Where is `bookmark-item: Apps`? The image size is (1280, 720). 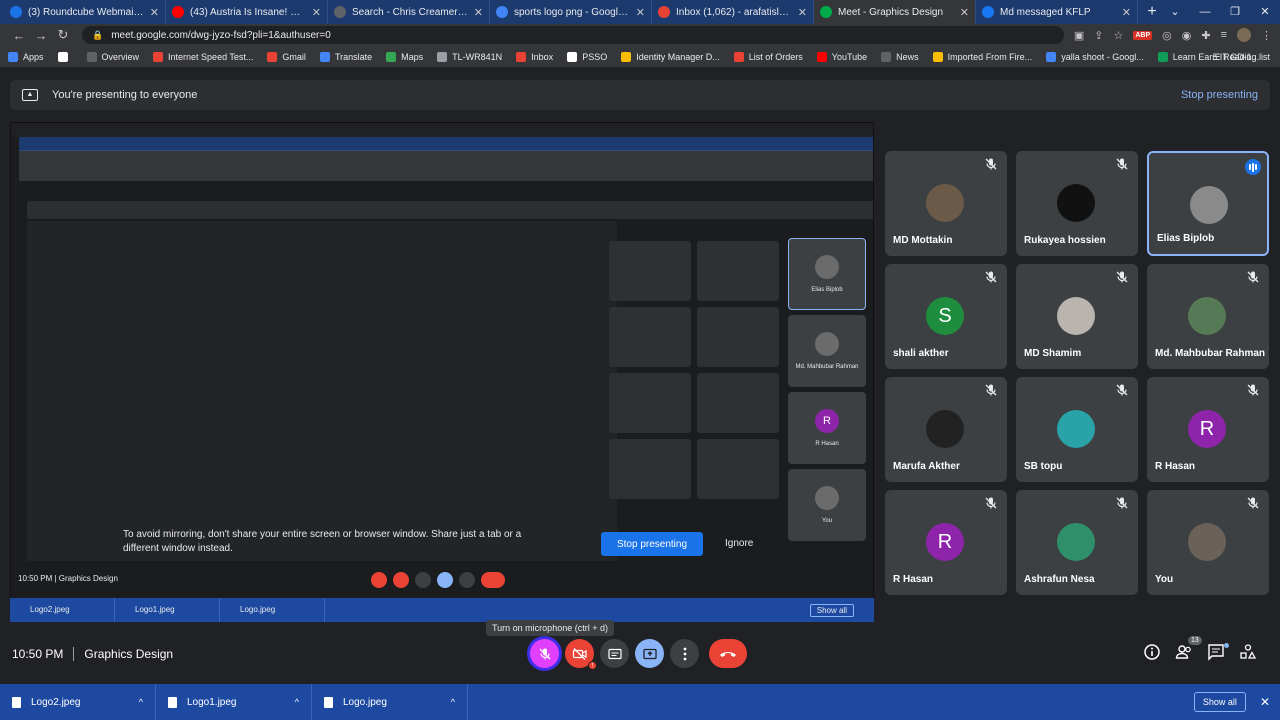 bookmark-item: Apps is located at coordinates (26, 56).